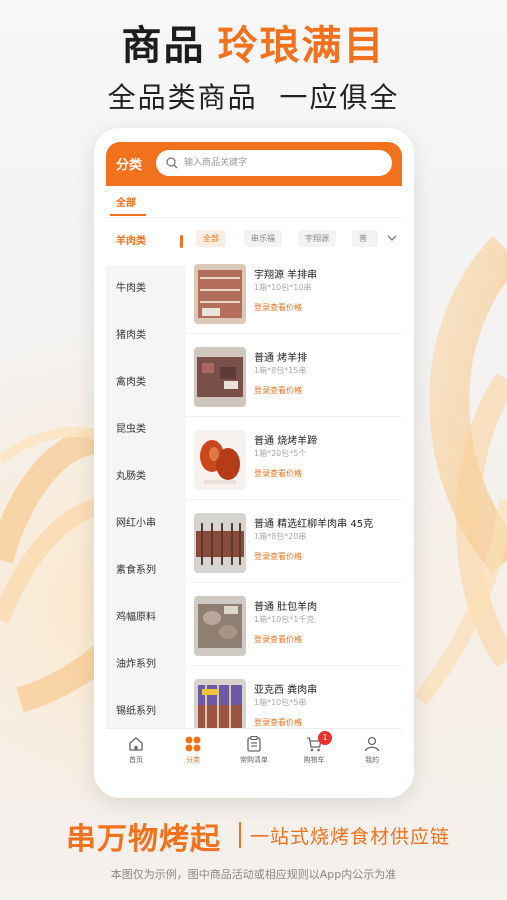 This screenshot has height=900, width=507. What do you see at coordinates (314, 760) in the screenshot?
I see `nav-label: 购物车` at bounding box center [314, 760].